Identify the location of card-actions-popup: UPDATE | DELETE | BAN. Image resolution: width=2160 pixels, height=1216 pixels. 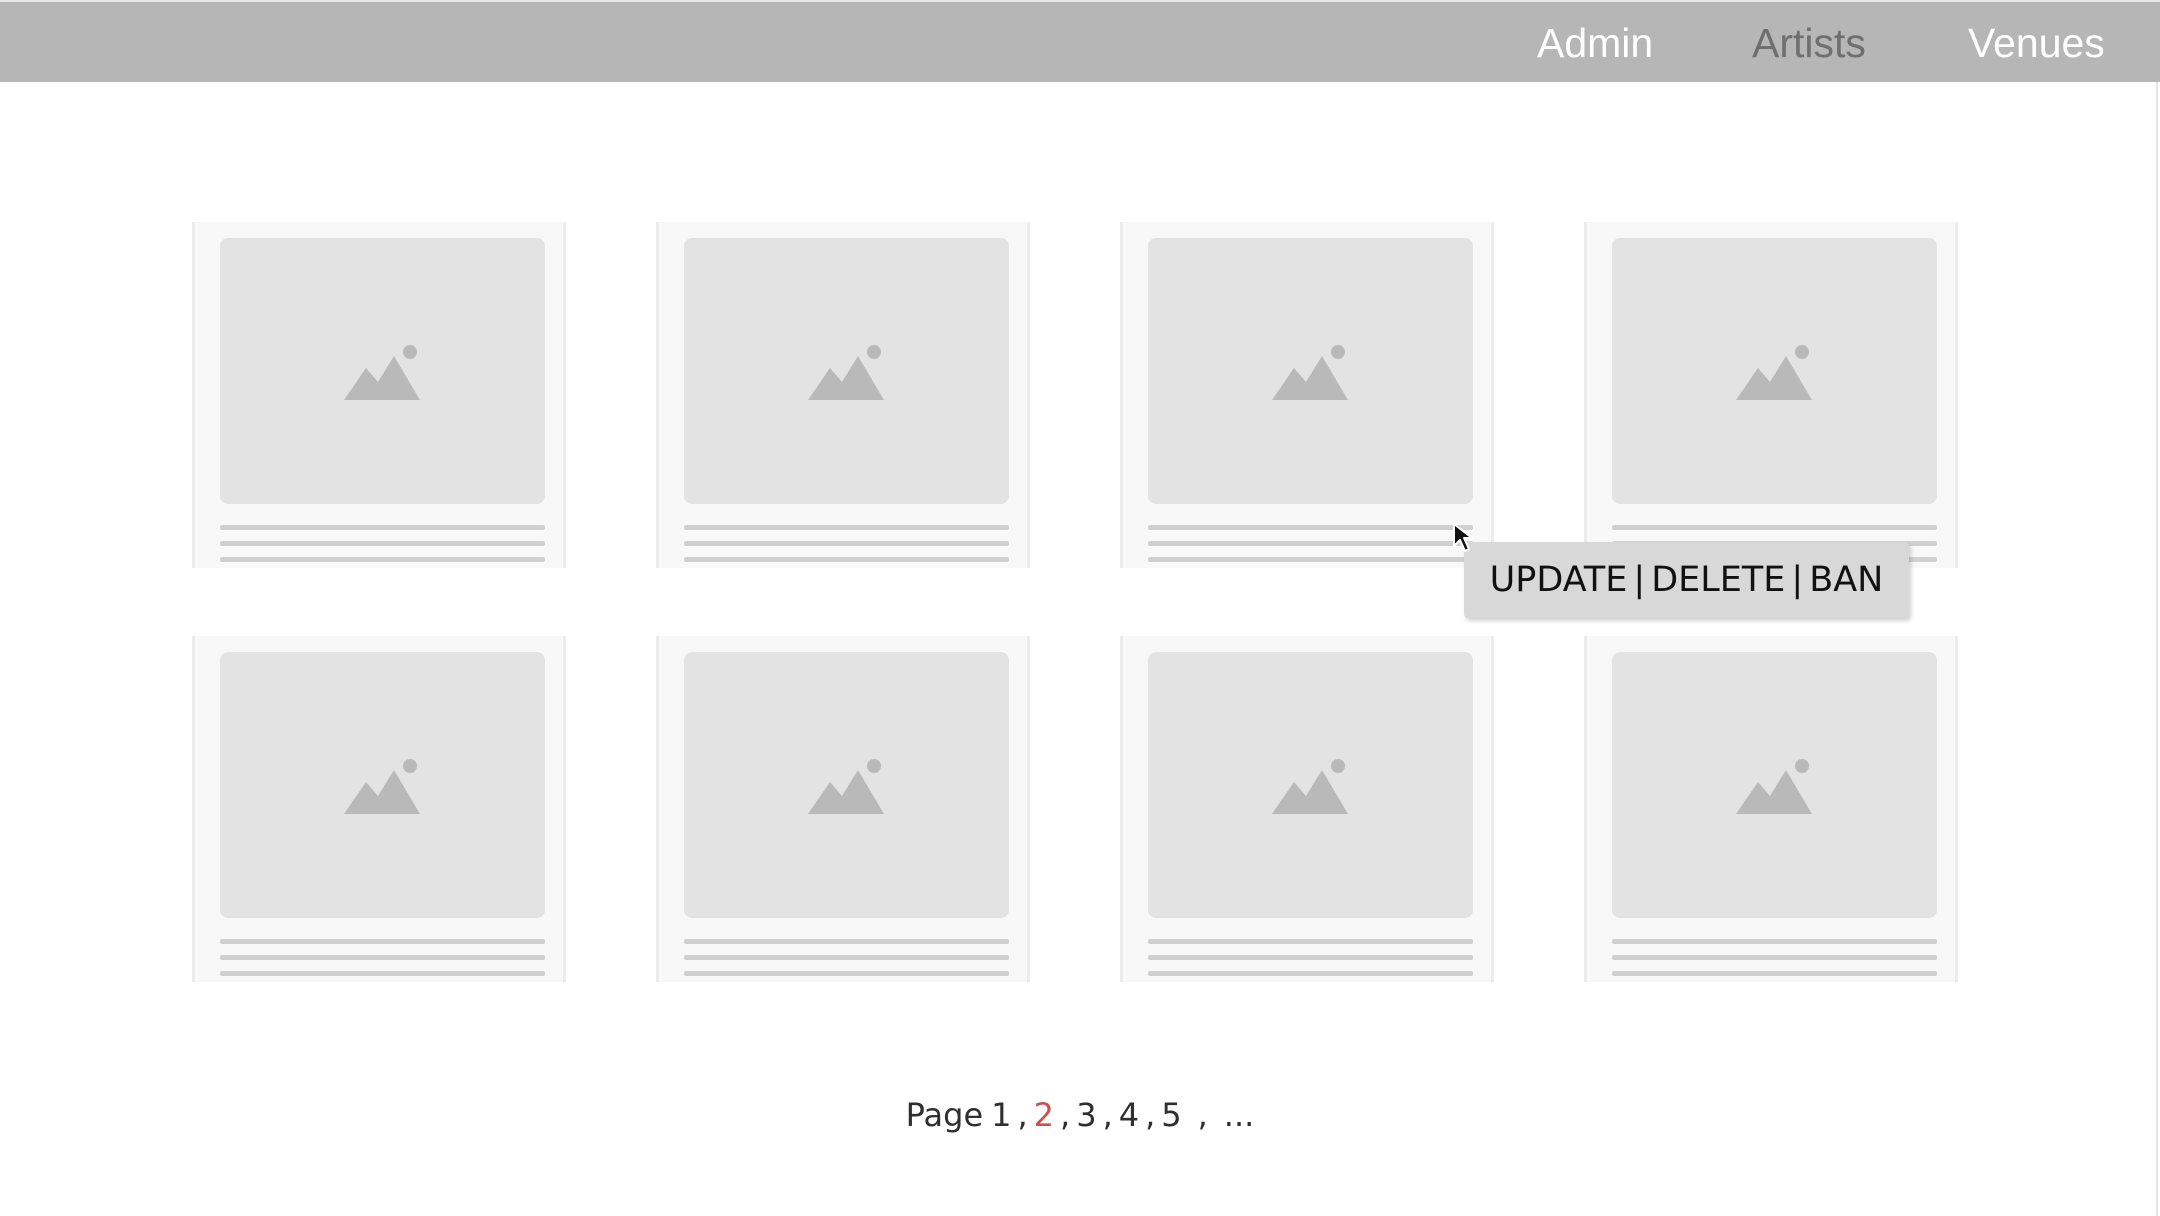
(1686, 580).